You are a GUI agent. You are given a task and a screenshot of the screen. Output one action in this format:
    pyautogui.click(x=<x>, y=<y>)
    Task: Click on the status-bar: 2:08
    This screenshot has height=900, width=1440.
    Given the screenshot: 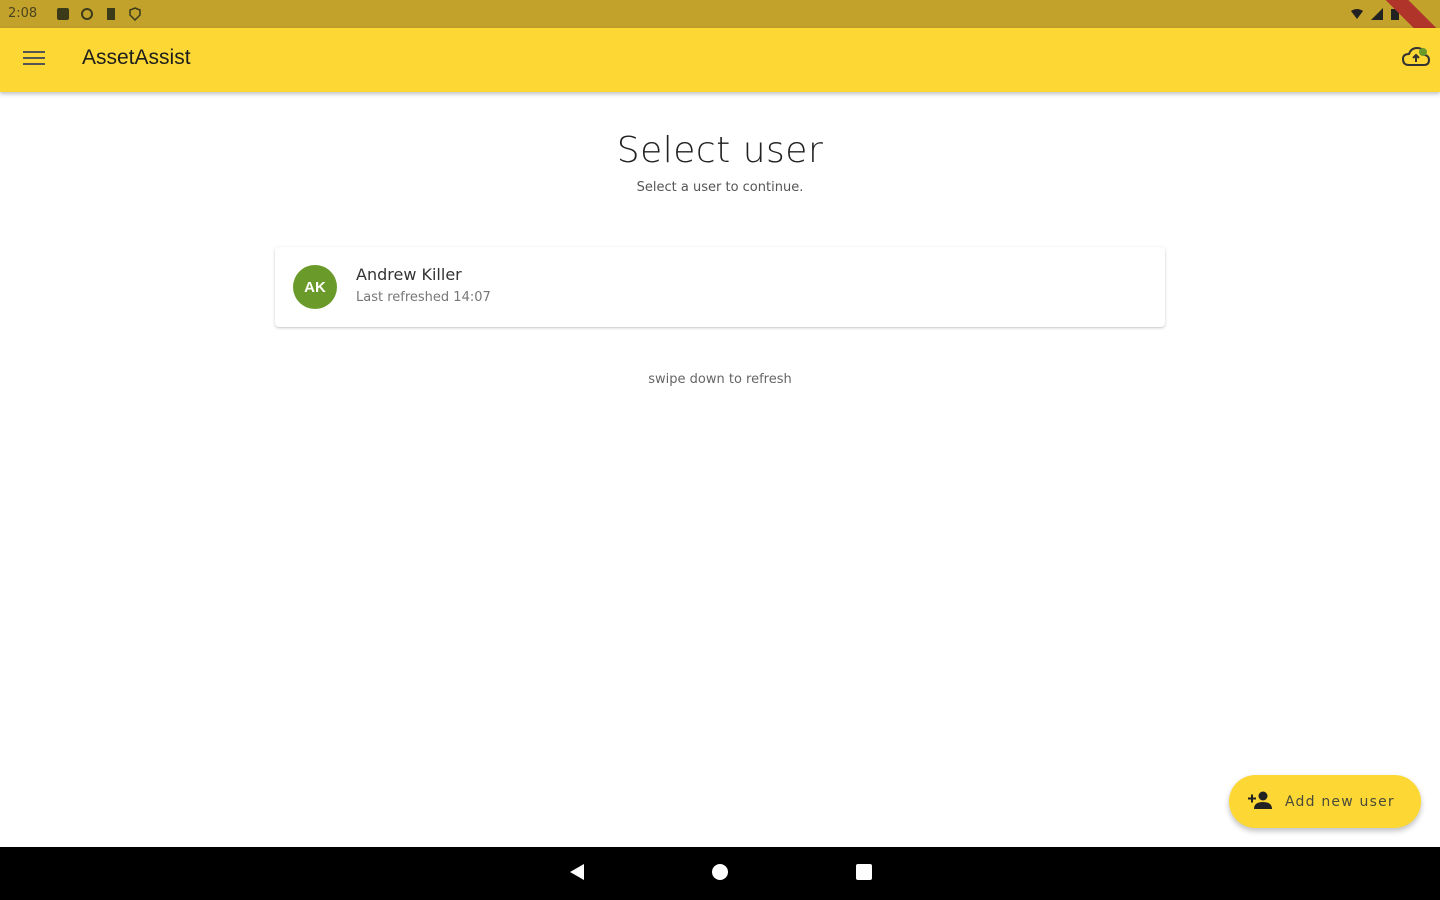 What is the action you would take?
    pyautogui.click(x=720, y=31)
    